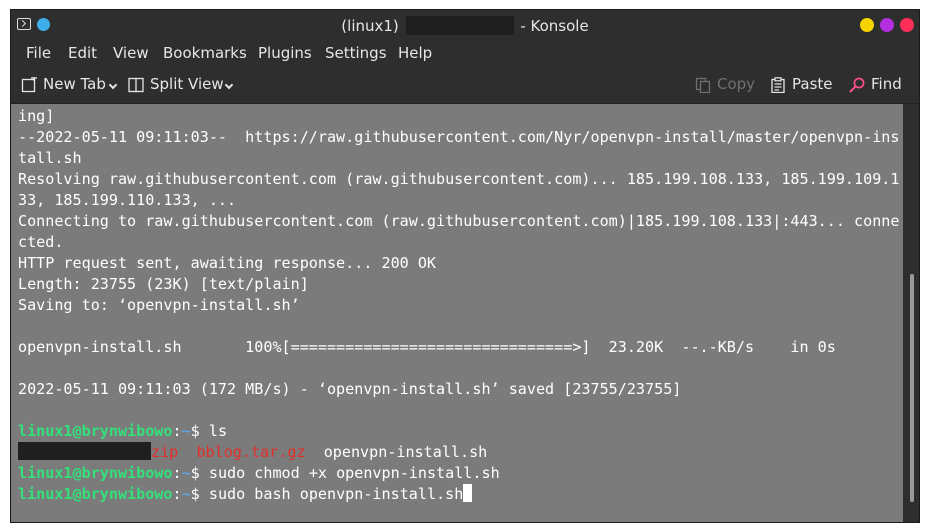 The image size is (930, 532). I want to click on ls-entry-zip: zip, so click(165, 452).